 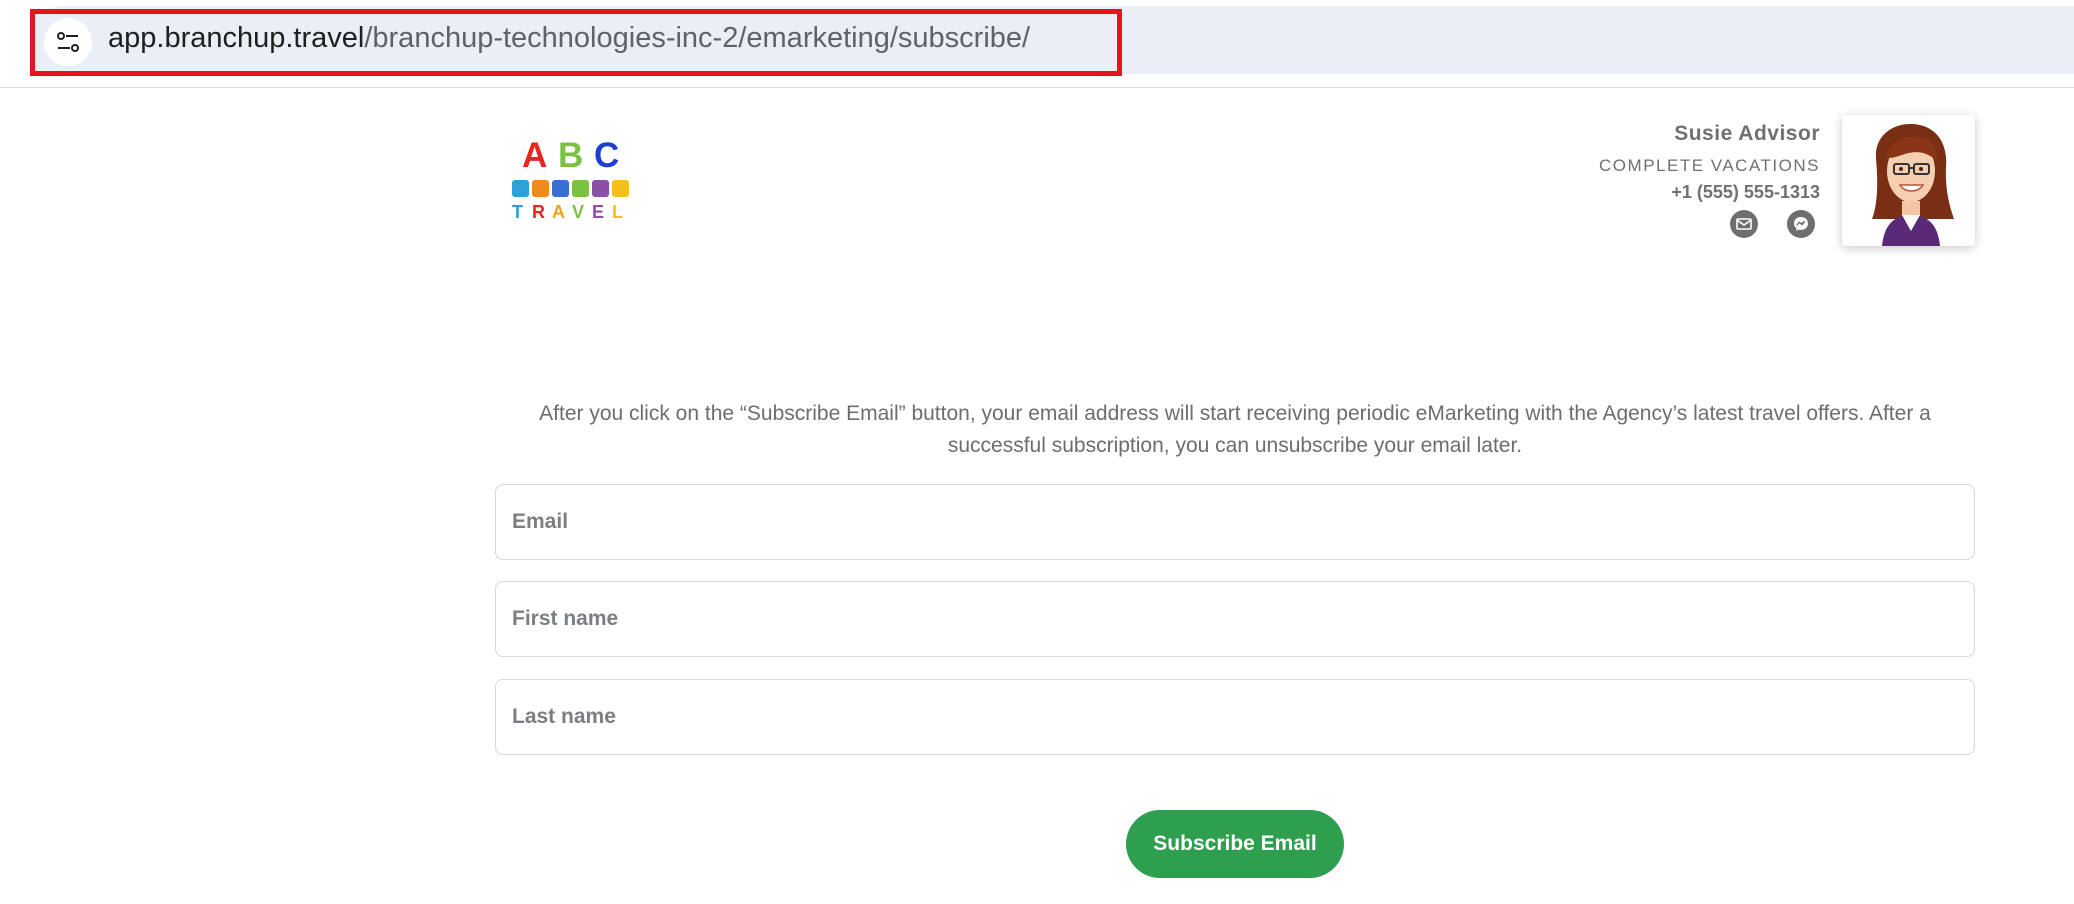 What do you see at coordinates (578, 212) in the screenshot?
I see `logo-word-letter: V` at bounding box center [578, 212].